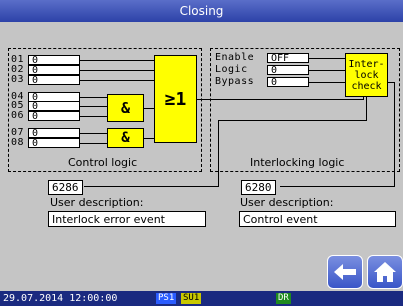  I want to click on bypass-value: 0, so click(288, 82).